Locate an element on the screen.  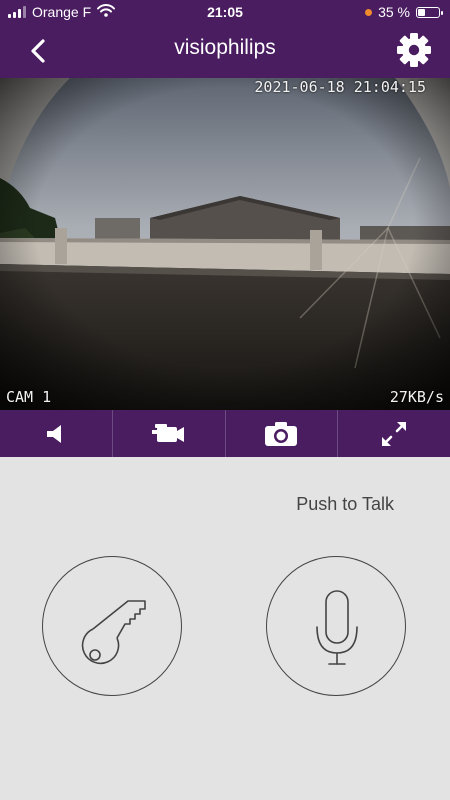
video-camera-icon is located at coordinates (167, 432).